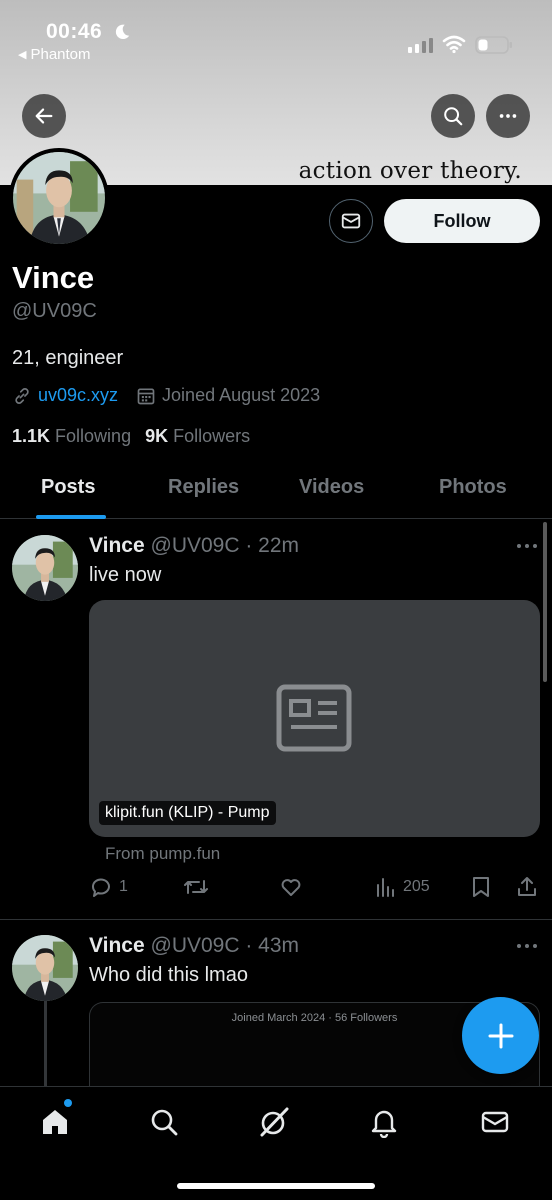  I want to click on following-label: Following, so click(93, 436).